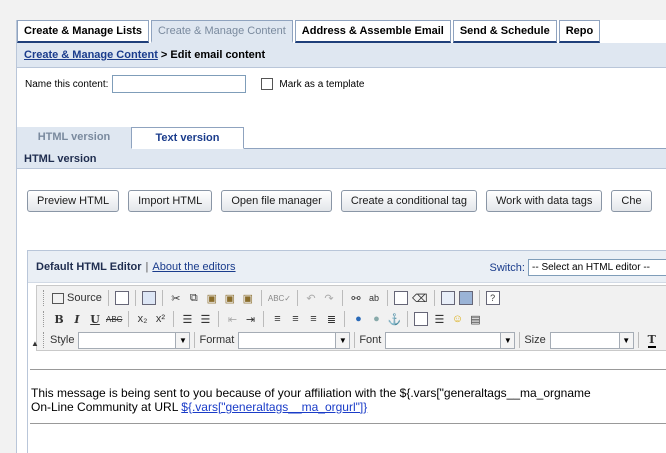 Image resolution: width=666 pixels, height=453 pixels. I want to click on about-editors-link: About the editors, so click(193, 267).